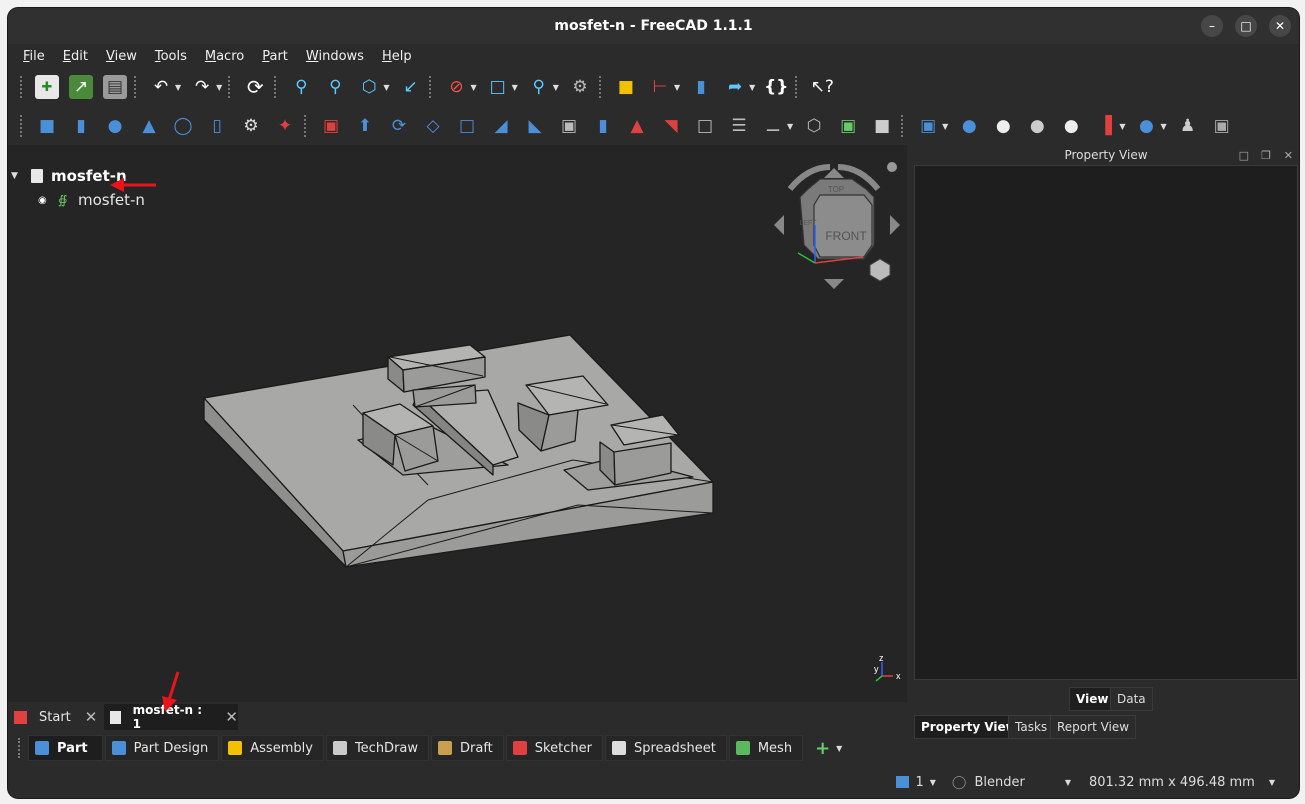 This screenshot has width=1305, height=804. Describe the element at coordinates (1246, 26) in the screenshot. I see `maximize-button: □` at that location.